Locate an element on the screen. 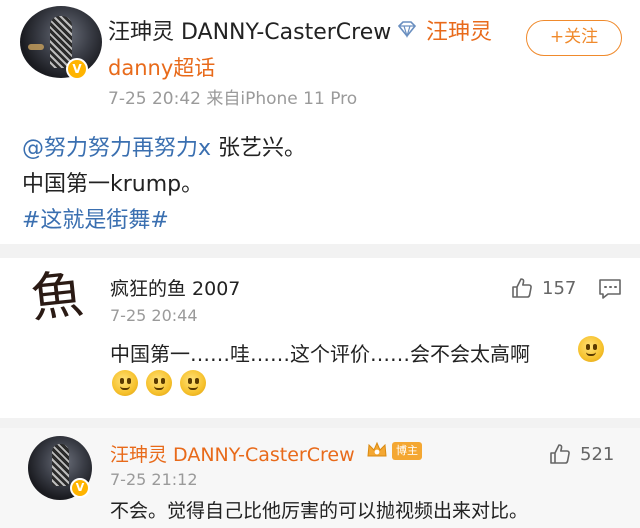  post-body-line-1: @努力努力再努力x 张艺兴。 is located at coordinates (164, 146).